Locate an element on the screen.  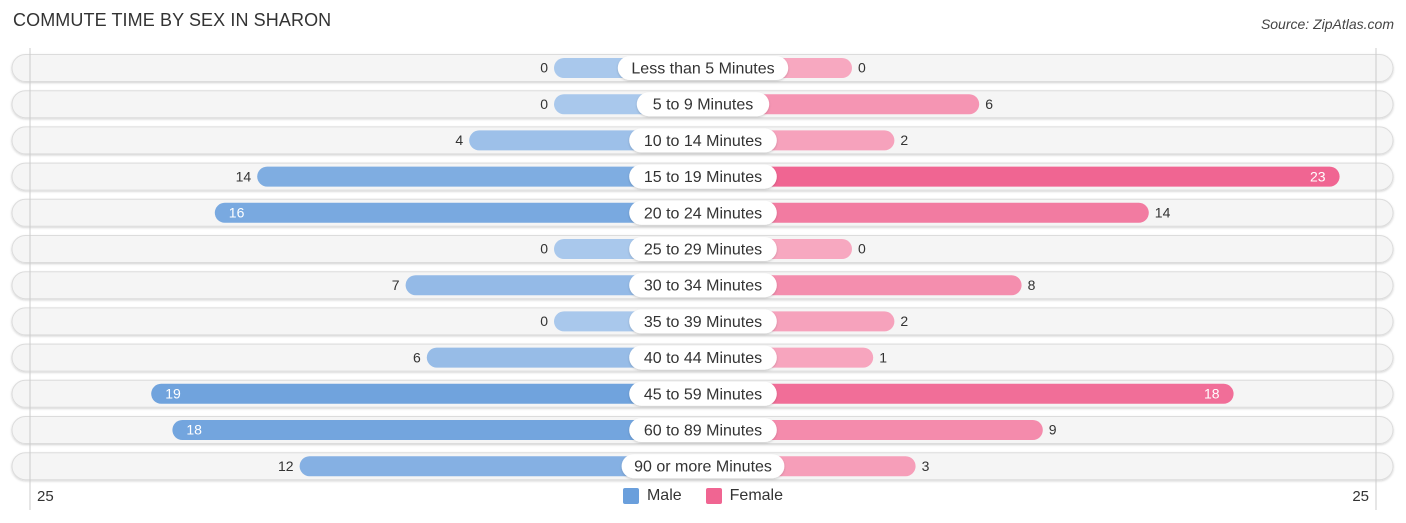
chart-row: 20 to 24 Minutes 16 14 is located at coordinates (702, 212).